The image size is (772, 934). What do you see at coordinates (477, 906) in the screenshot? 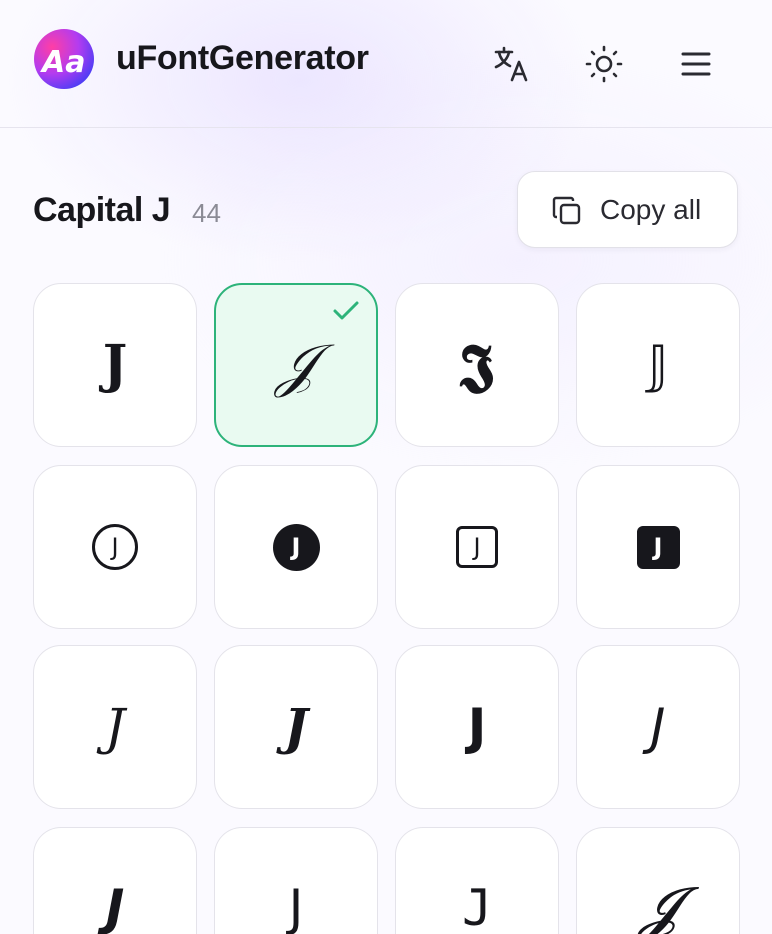
I see `glyph-char: 𝙹` at bounding box center [477, 906].